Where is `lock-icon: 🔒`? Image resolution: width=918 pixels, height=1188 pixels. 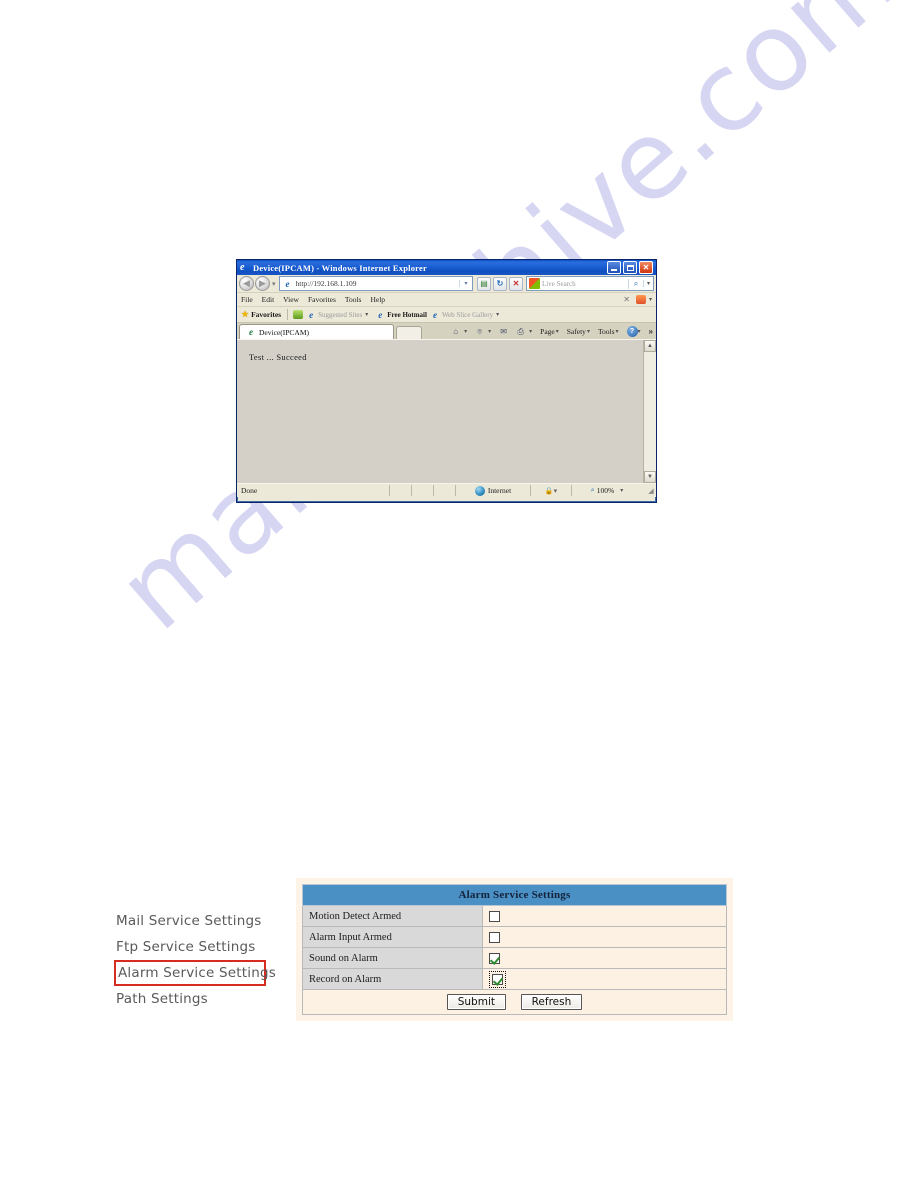 lock-icon: 🔒 is located at coordinates (549, 490).